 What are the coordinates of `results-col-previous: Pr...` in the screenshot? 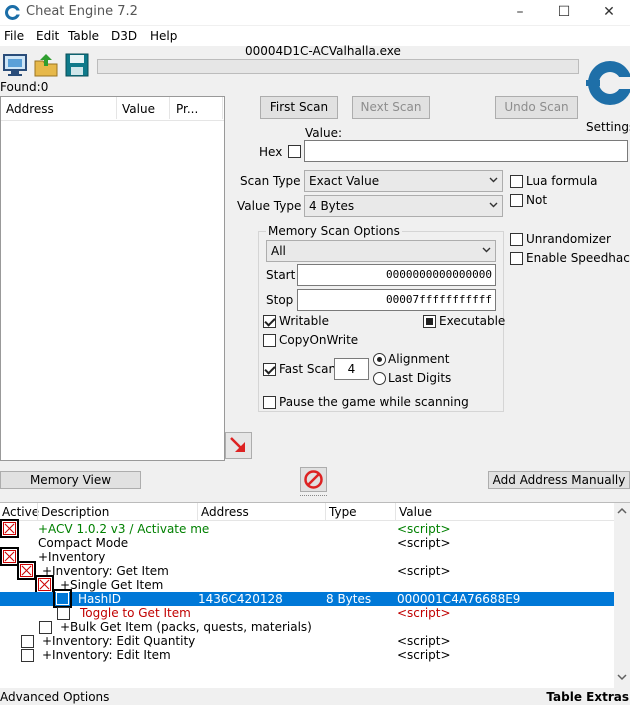 It's located at (187, 109).